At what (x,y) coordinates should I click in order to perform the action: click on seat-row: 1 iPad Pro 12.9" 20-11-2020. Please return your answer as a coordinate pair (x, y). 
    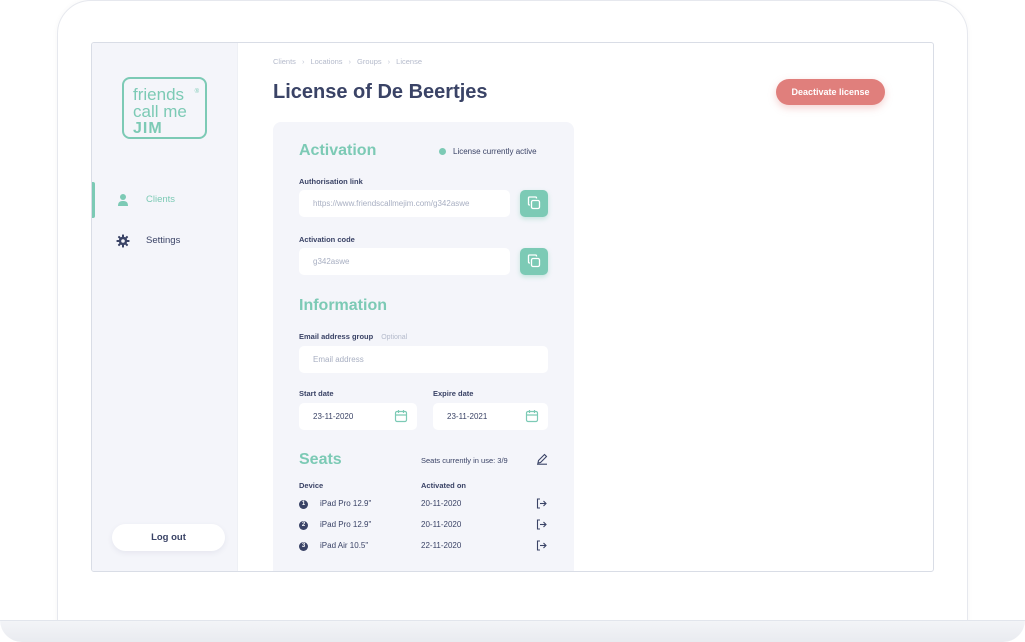
    Looking at the image, I should click on (424, 505).